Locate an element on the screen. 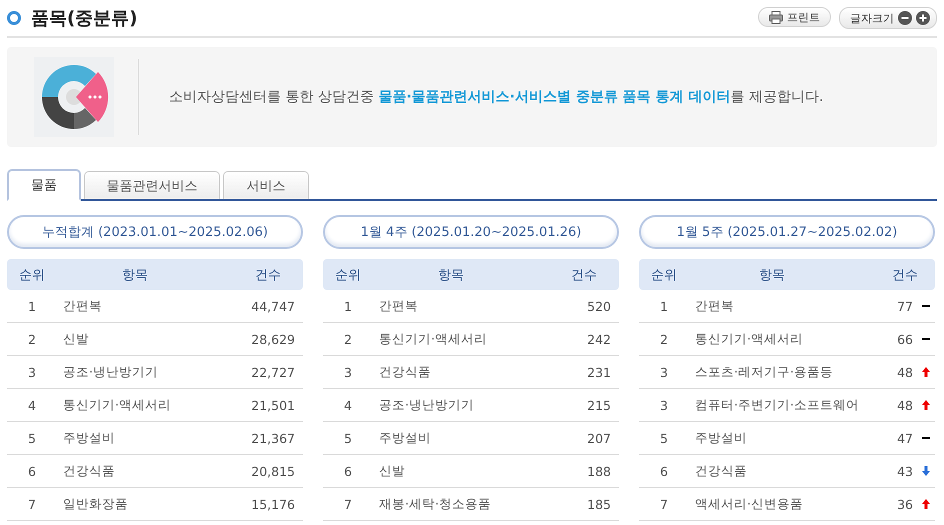 The height and width of the screenshot is (525, 944). down-arrow-icon is located at coordinates (926, 471).